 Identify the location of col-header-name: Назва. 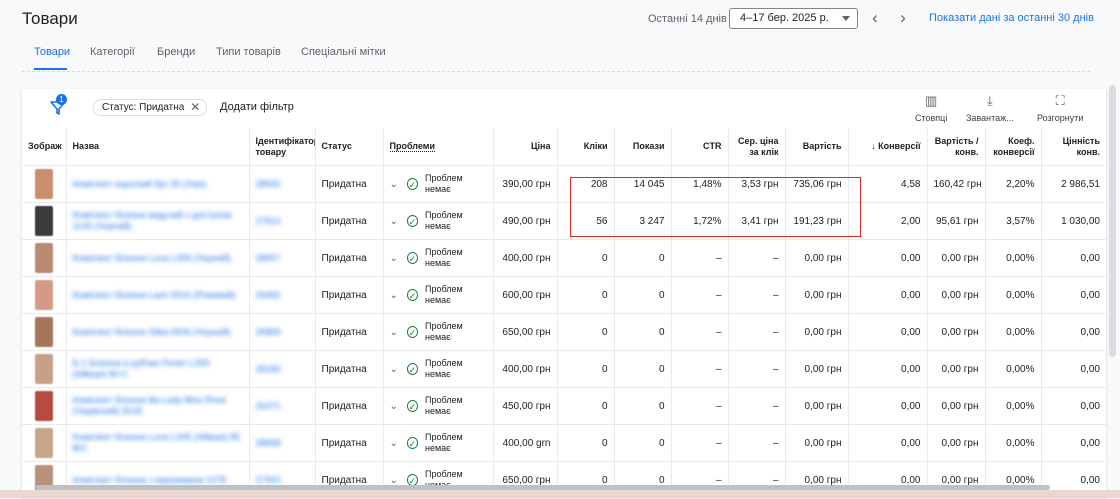
(158, 147).